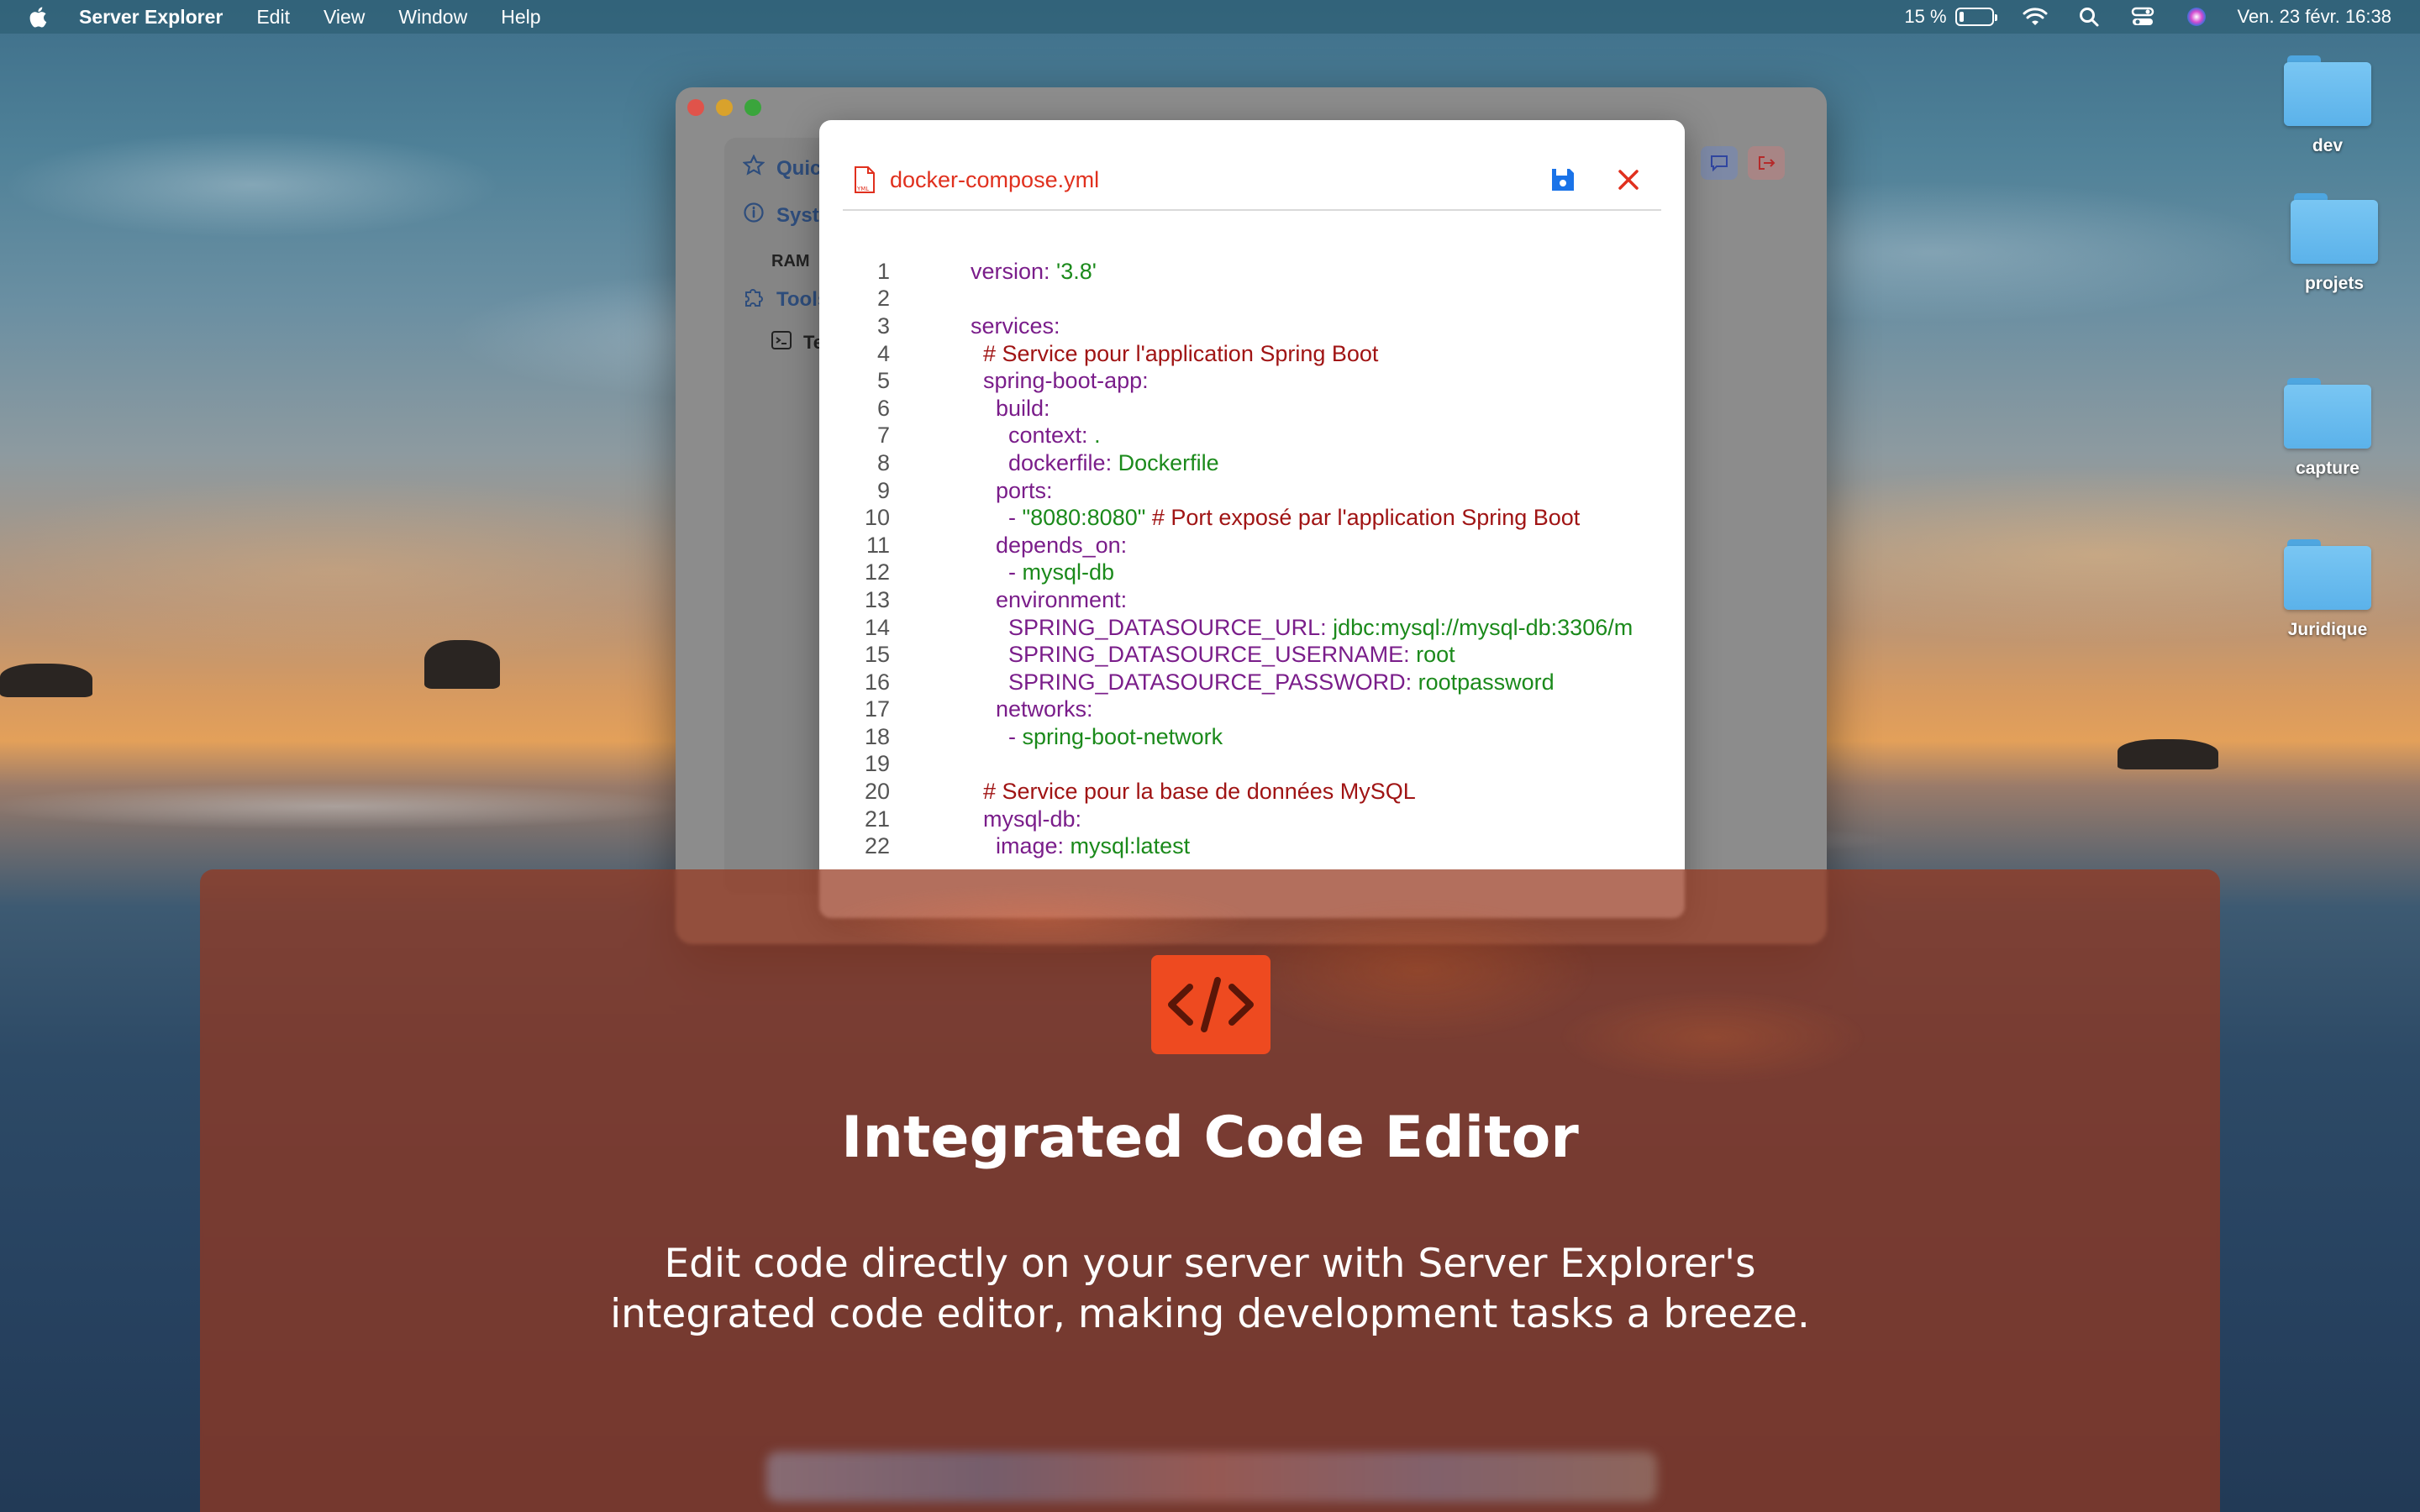  I want to click on battery-percent: 15 %, so click(1925, 16).